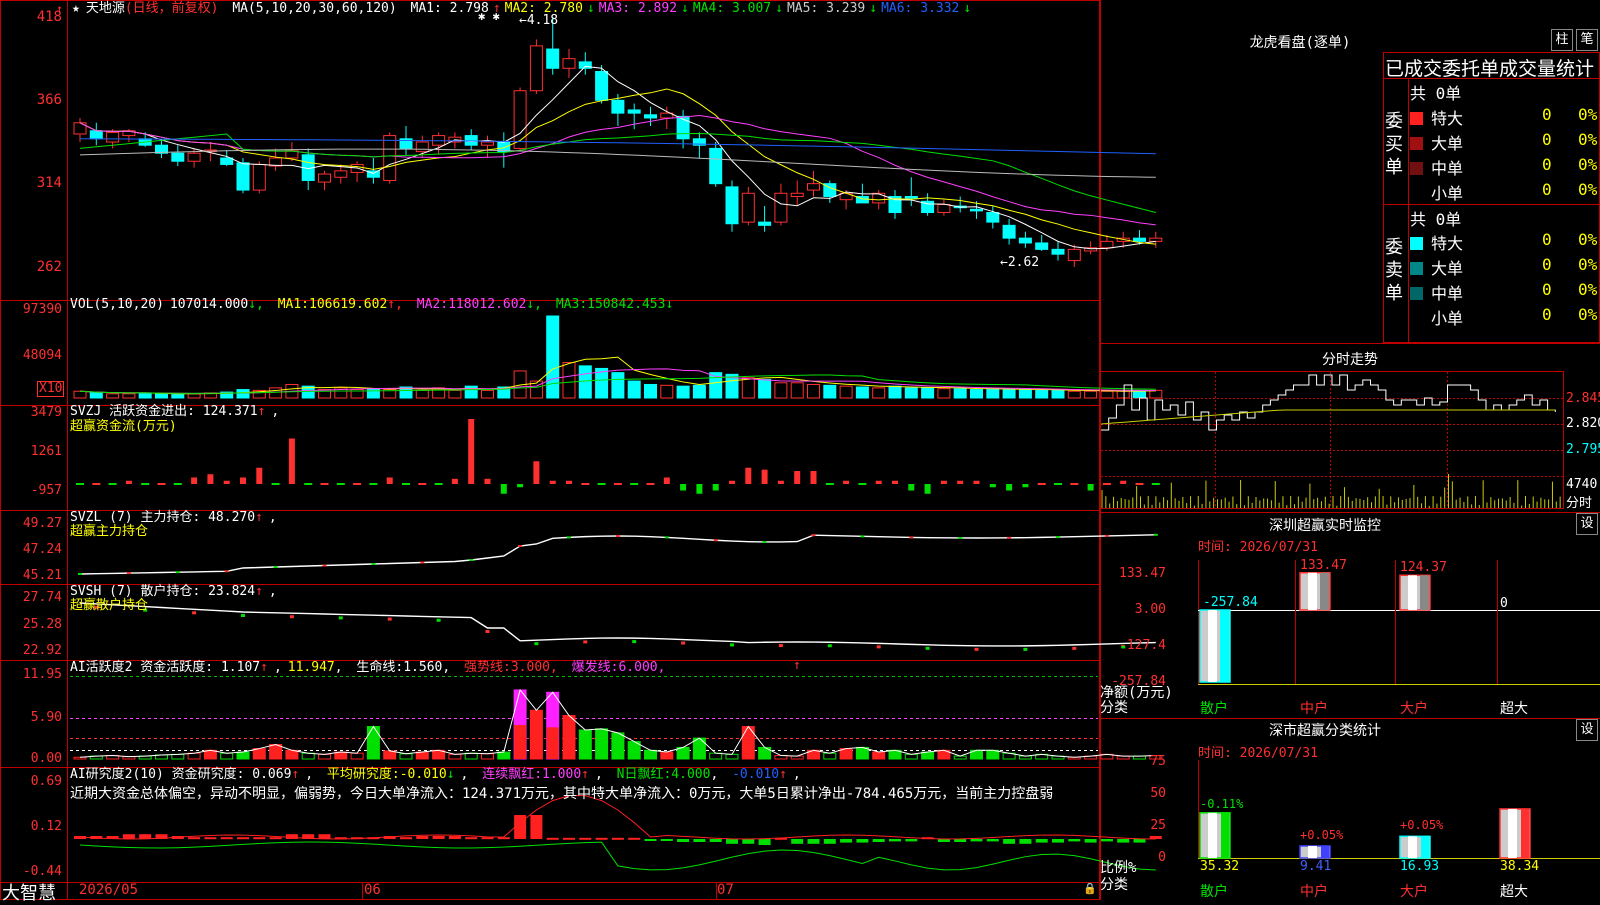 The height and width of the screenshot is (905, 1600). Describe the element at coordinates (618, 456) in the screenshot. I see `svzj-chart` at that location.